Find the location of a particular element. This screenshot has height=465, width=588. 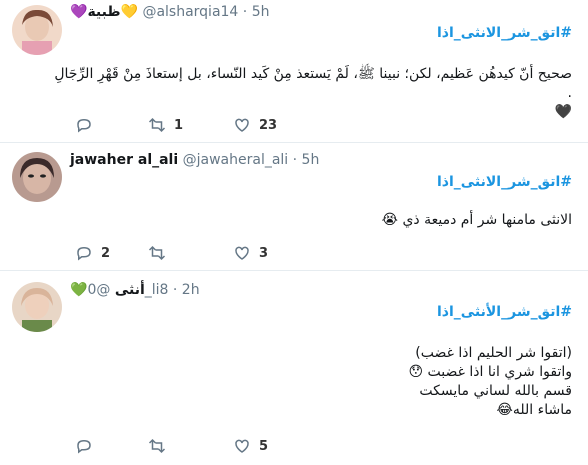

user-handle: @jawaheral_ali is located at coordinates (236, 160).